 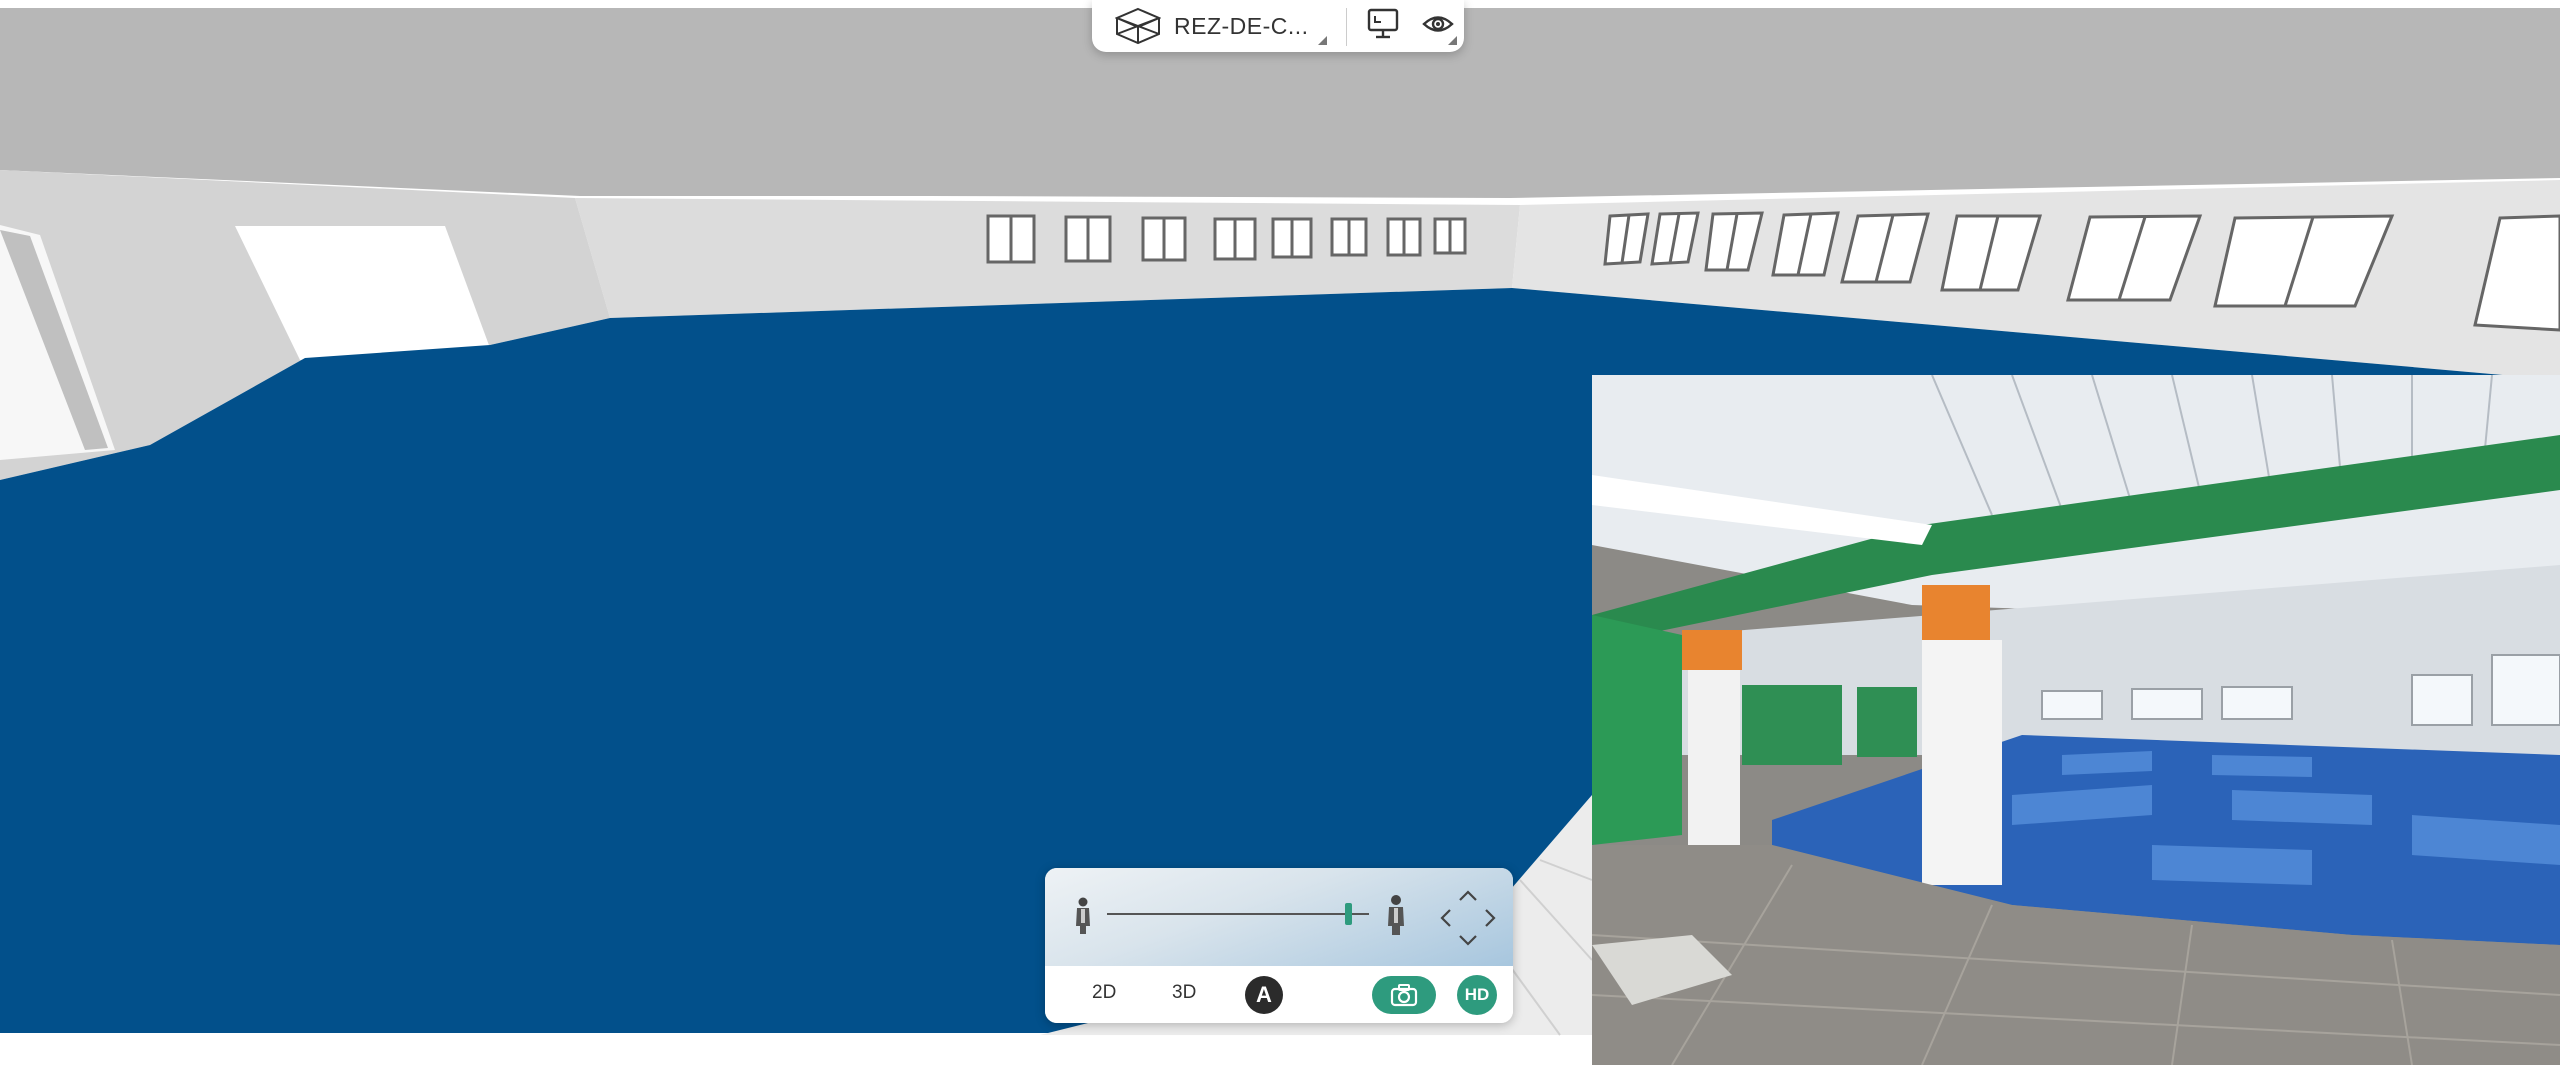 I want to click on screen-icon, so click(x=1383, y=24).